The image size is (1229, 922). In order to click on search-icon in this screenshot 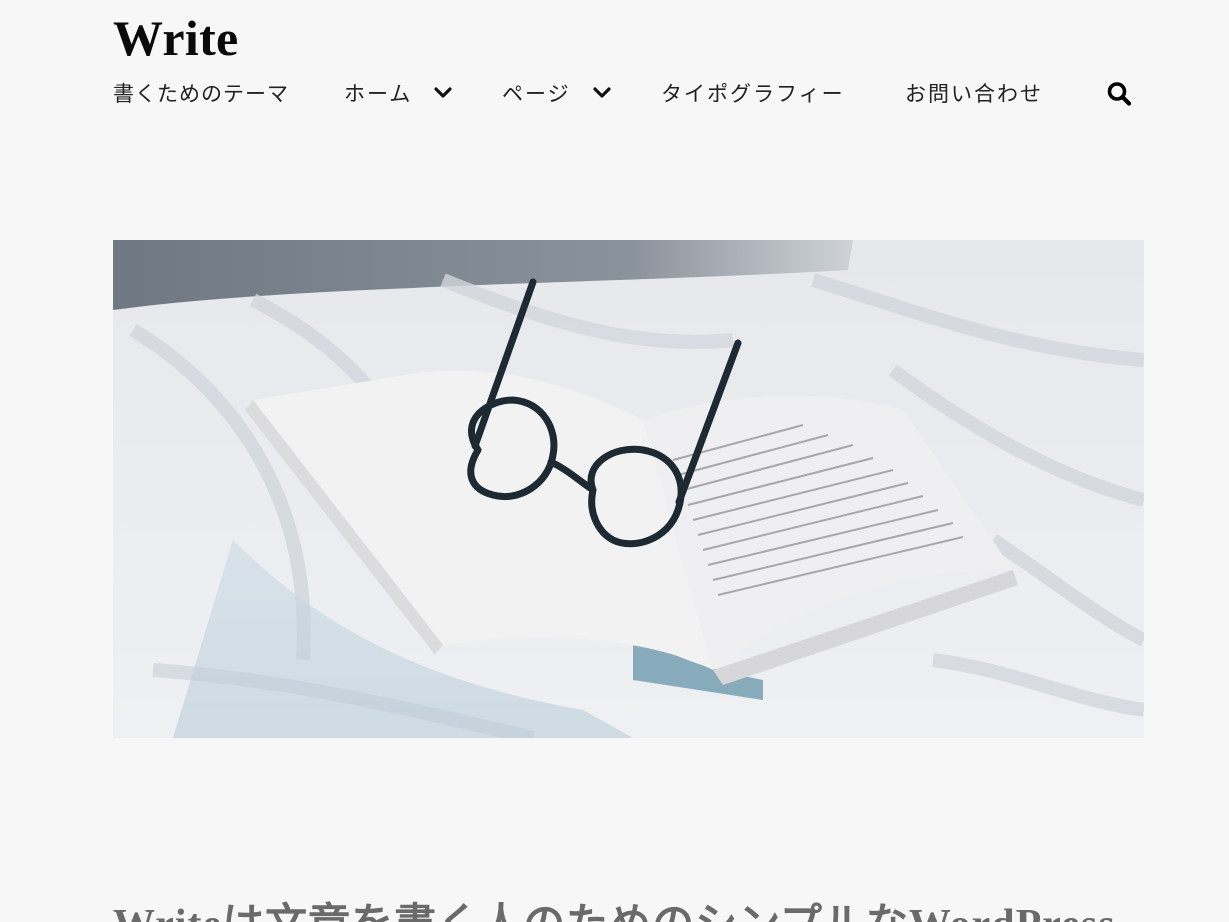, I will do `click(1119, 94)`.